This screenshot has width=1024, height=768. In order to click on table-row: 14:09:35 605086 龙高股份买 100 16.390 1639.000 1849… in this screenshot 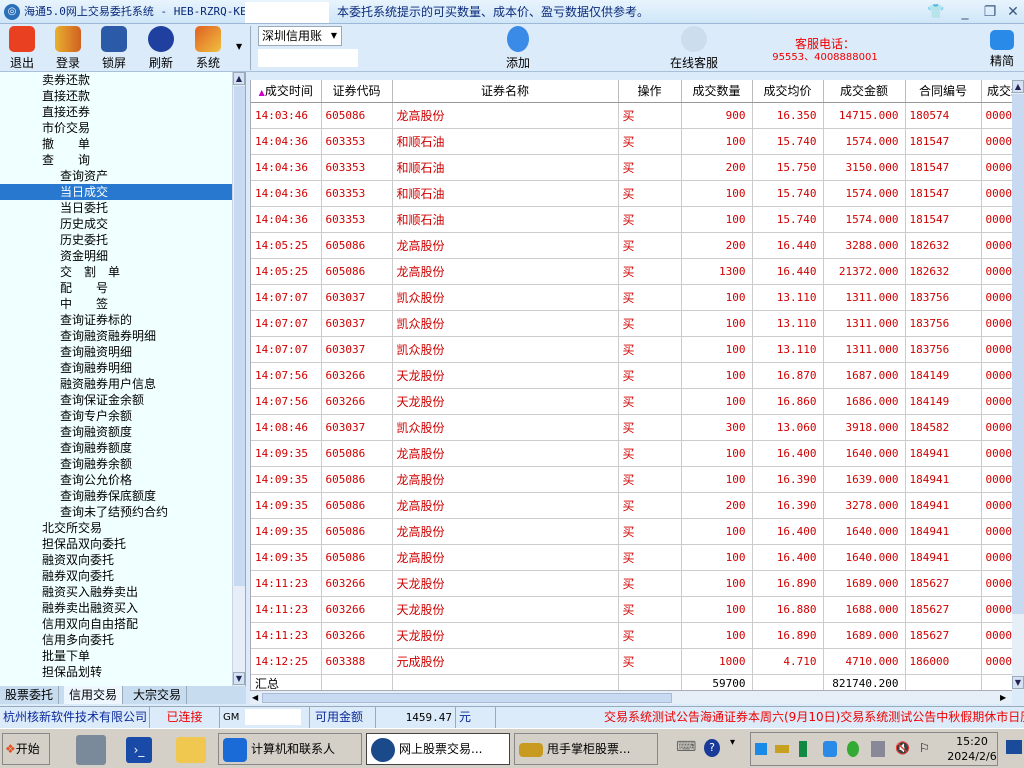, I will do `click(631, 479)`.